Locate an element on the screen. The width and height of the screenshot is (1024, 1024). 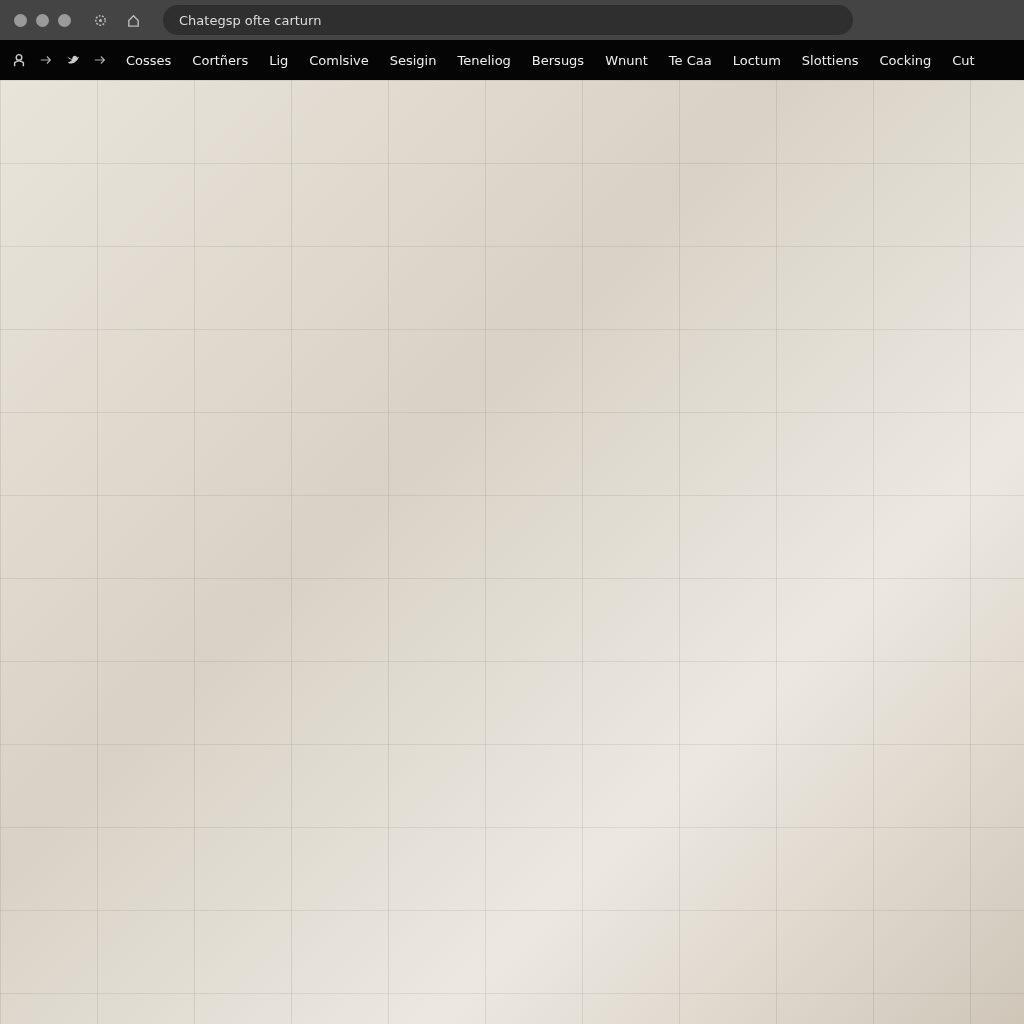
nav-link: Loctum is located at coordinates (756, 60).